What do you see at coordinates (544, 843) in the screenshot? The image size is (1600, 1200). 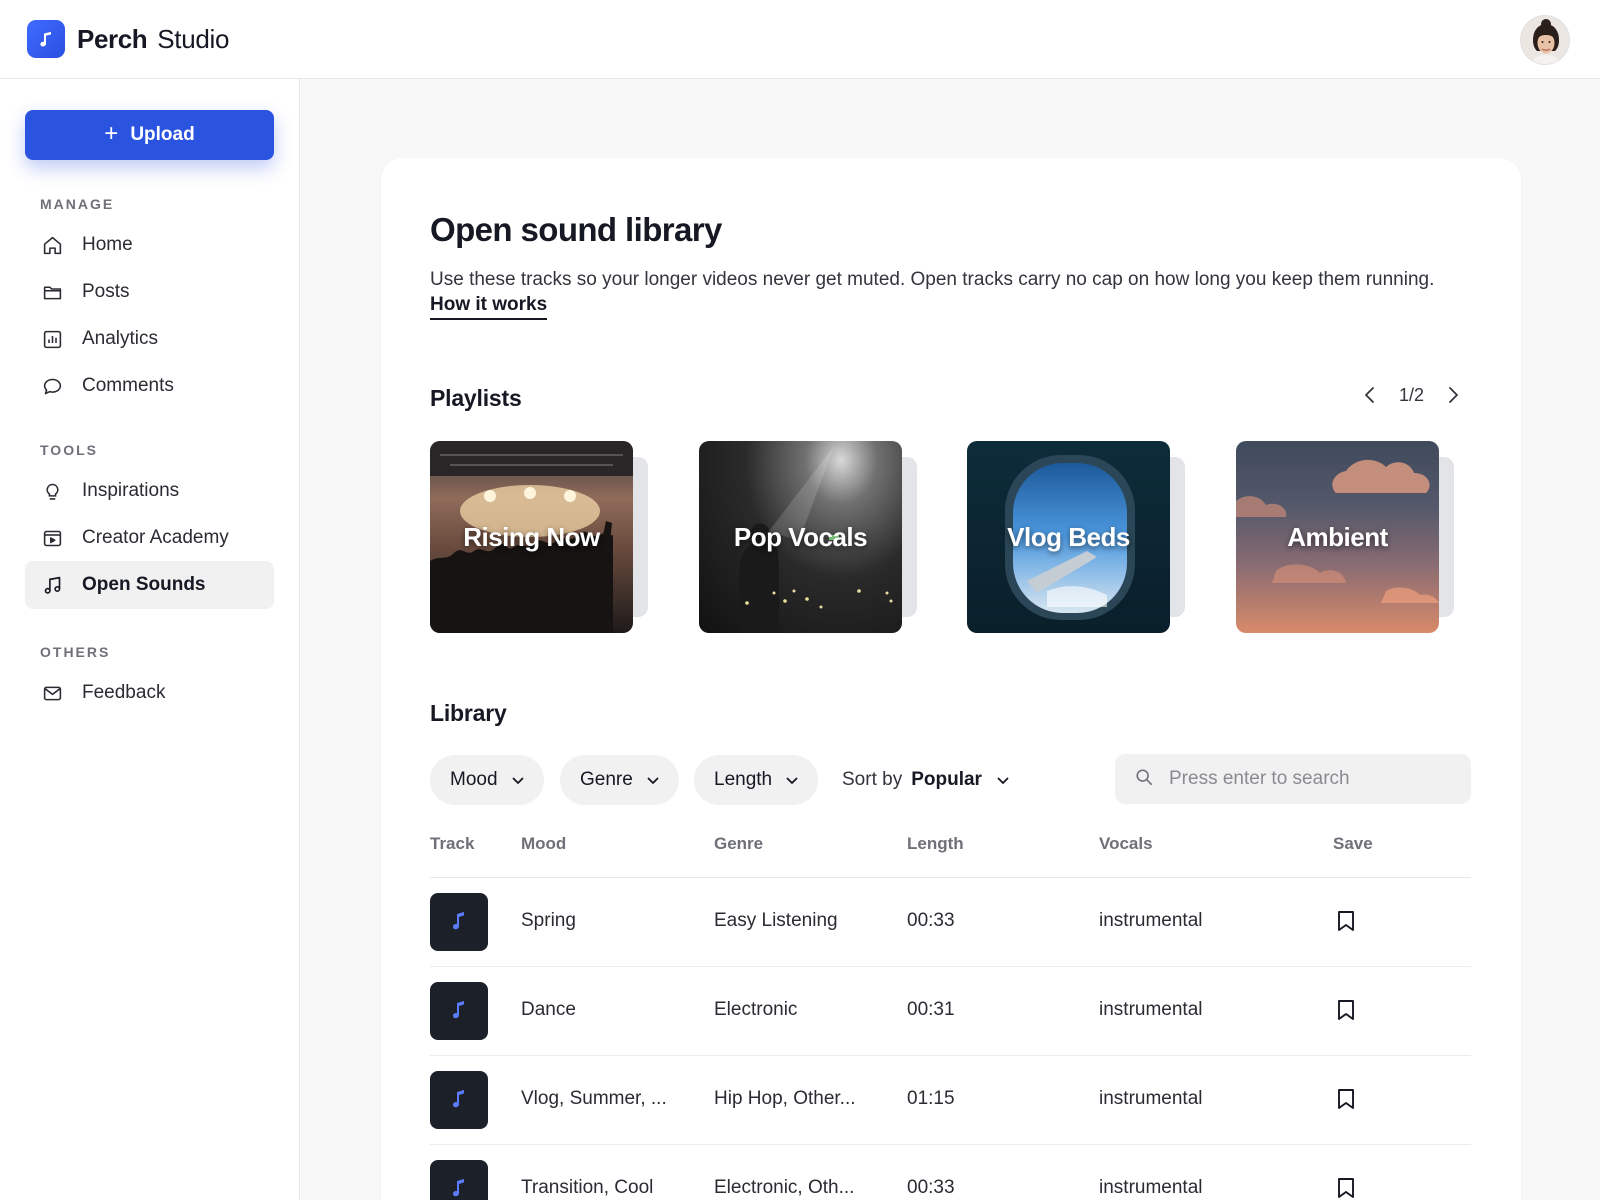 I see `column-header-mood: Mood` at bounding box center [544, 843].